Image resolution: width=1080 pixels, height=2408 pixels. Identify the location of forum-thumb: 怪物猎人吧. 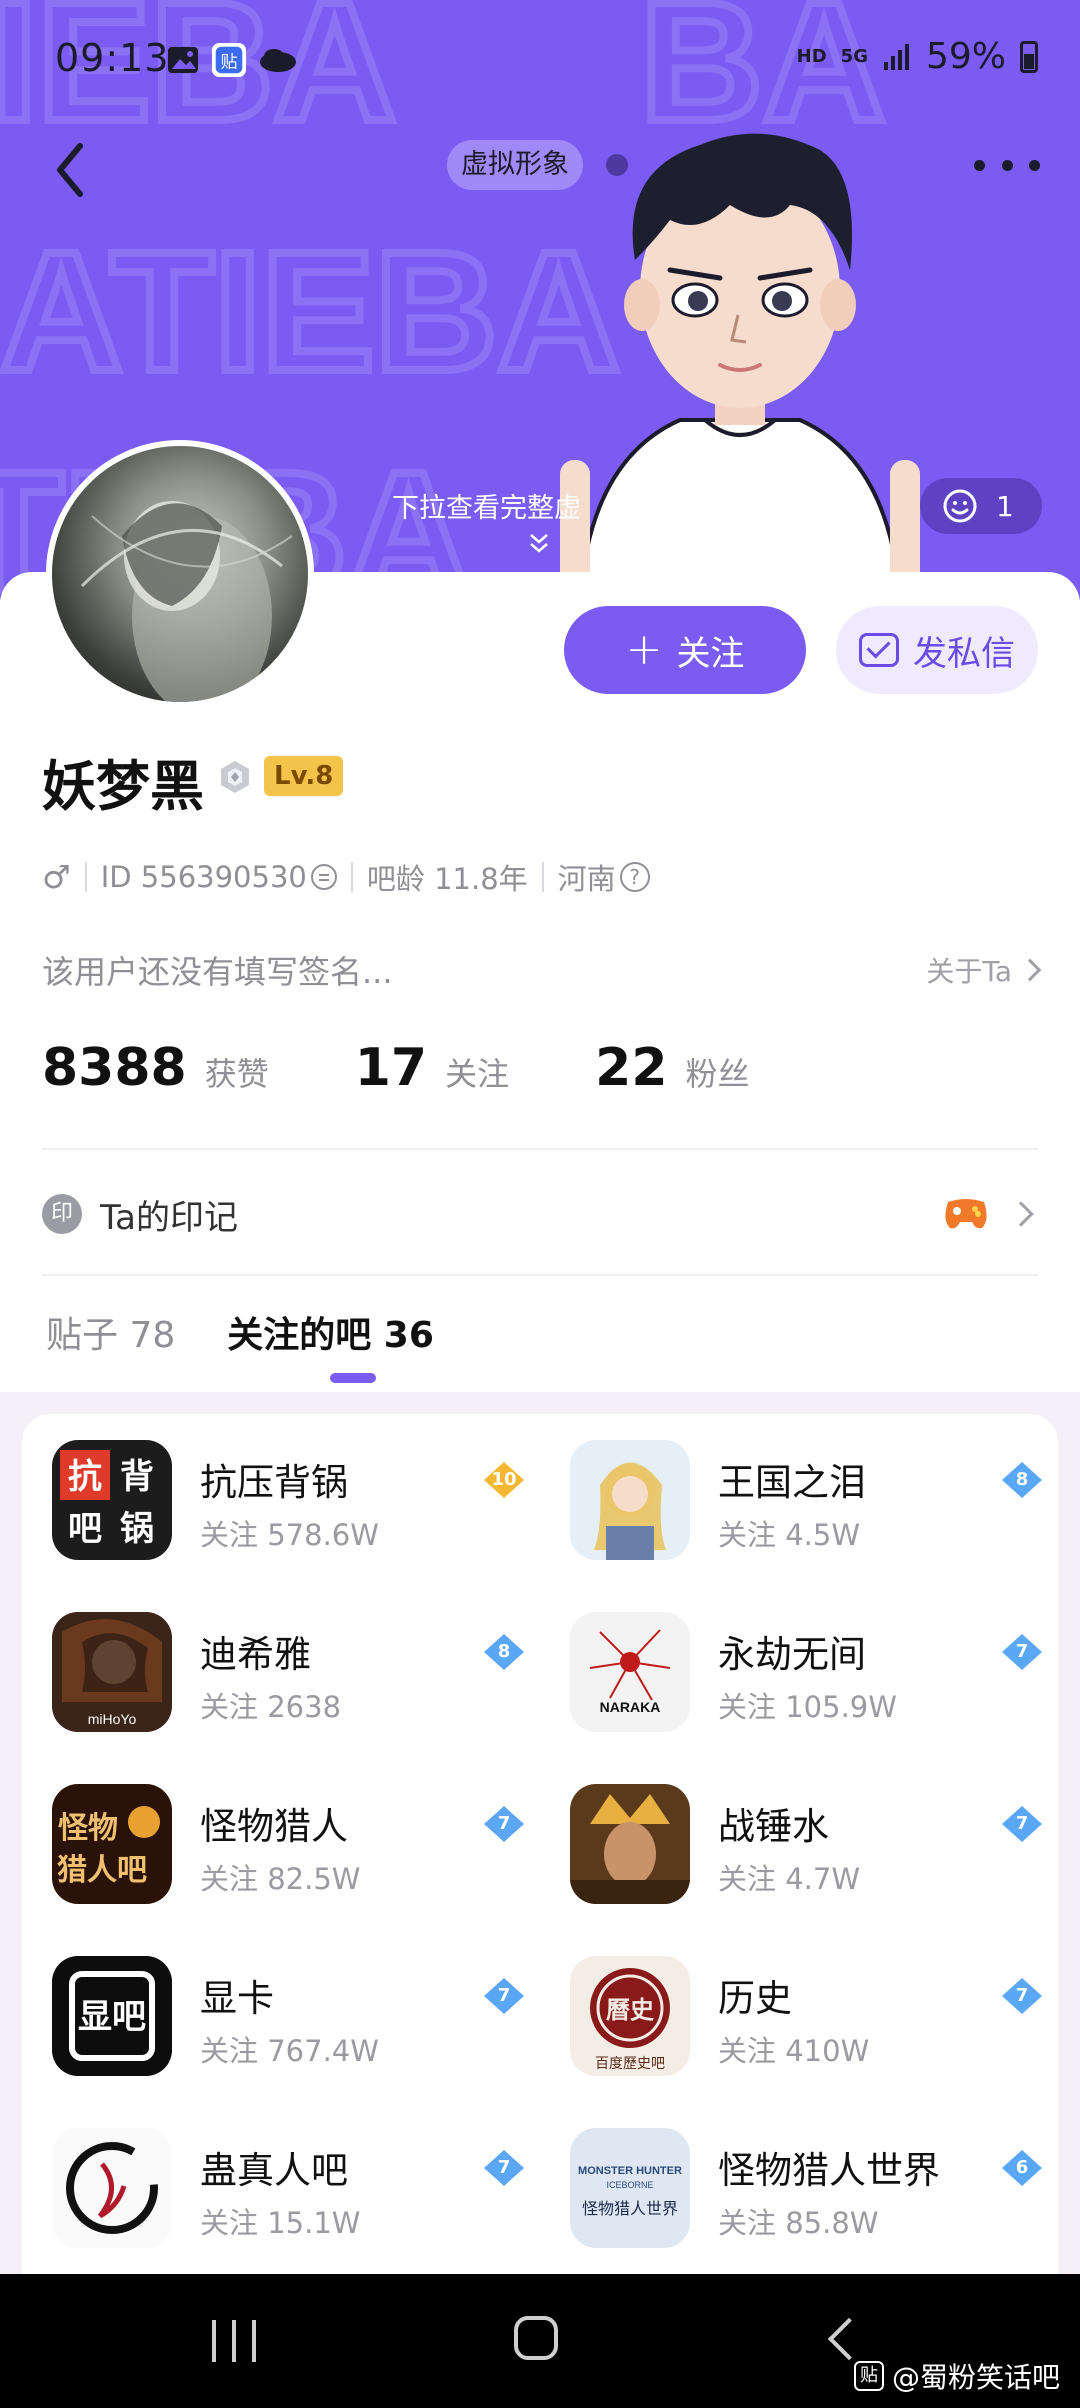
(112, 1844).